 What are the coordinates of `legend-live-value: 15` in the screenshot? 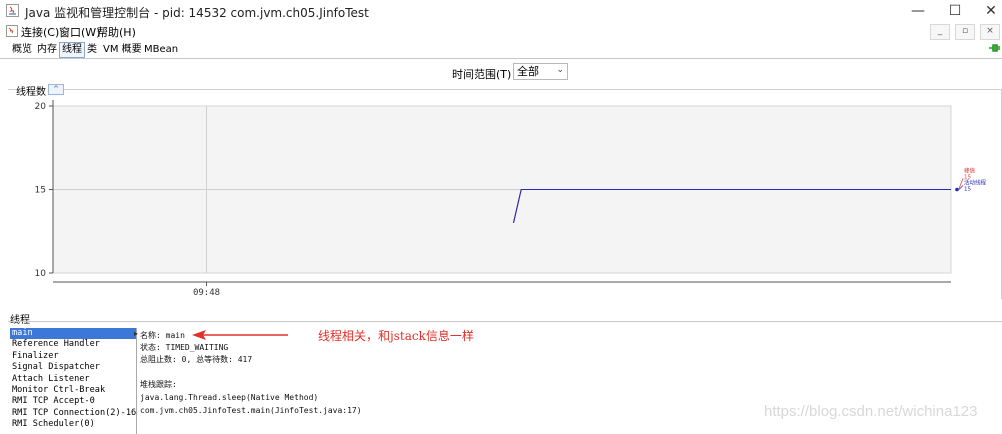 It's located at (967, 190).